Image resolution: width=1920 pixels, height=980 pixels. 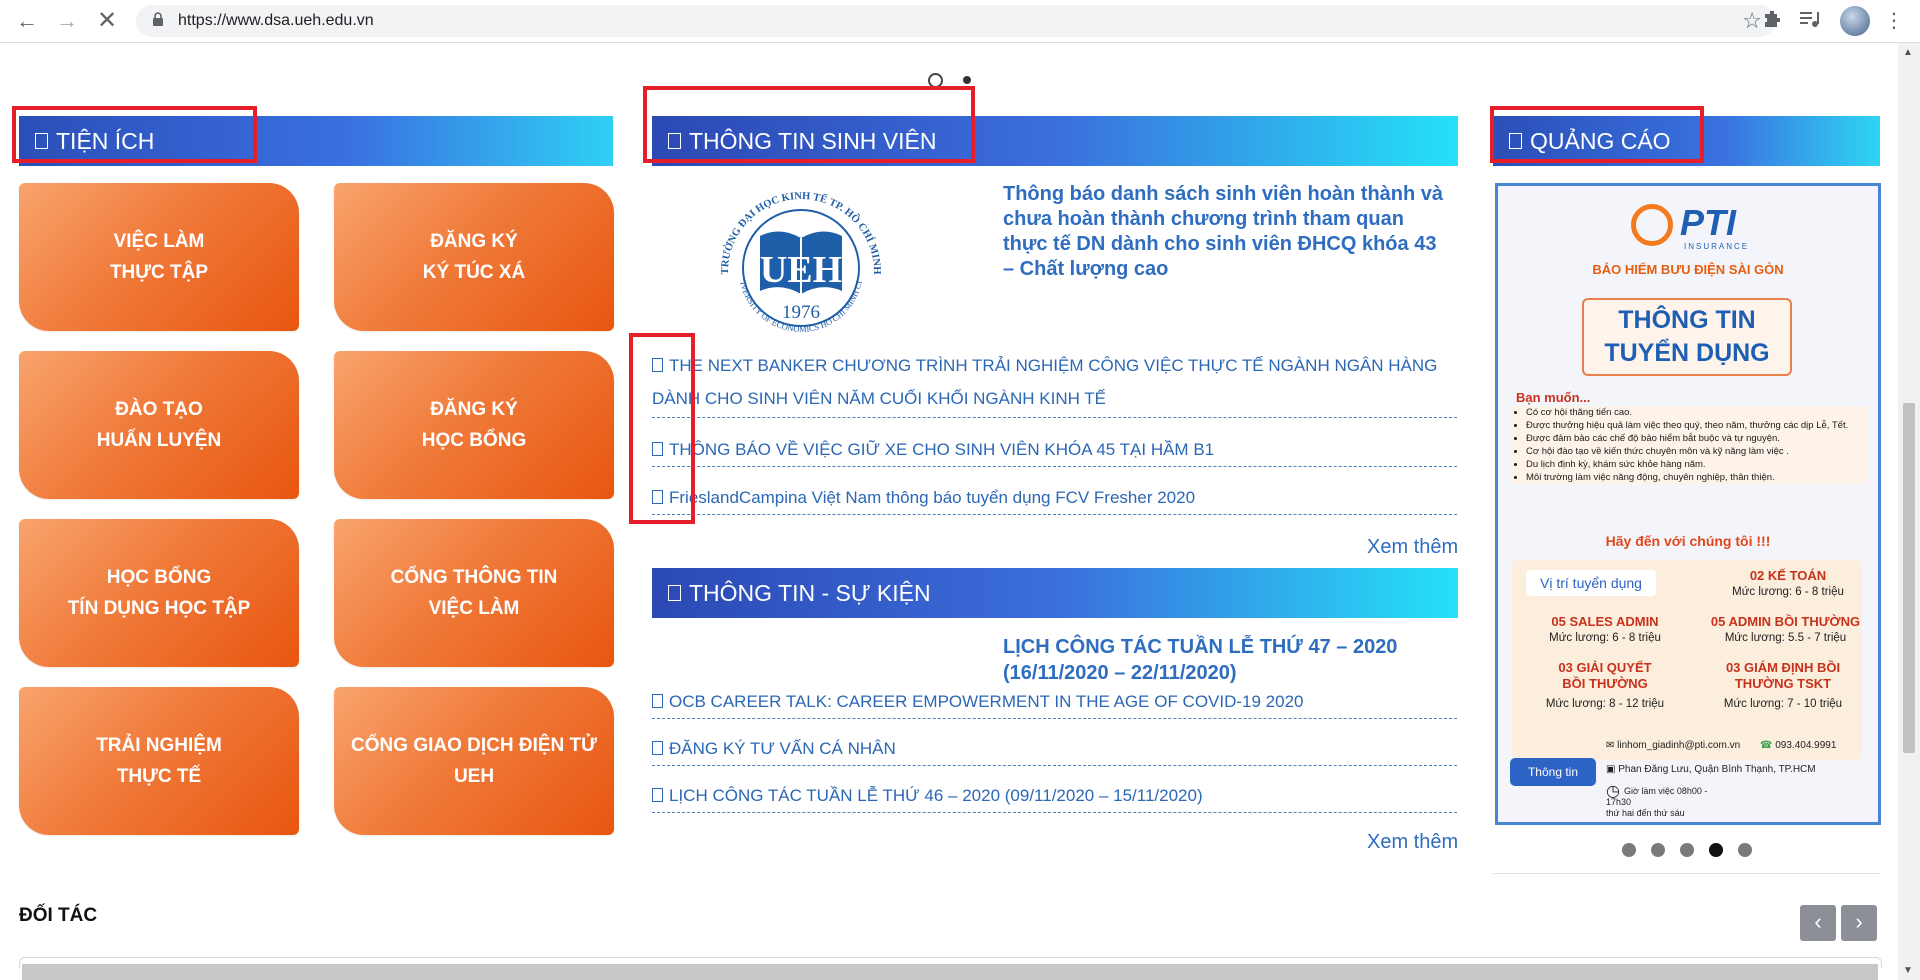 I want to click on extensions-icon, so click(x=1772, y=21).